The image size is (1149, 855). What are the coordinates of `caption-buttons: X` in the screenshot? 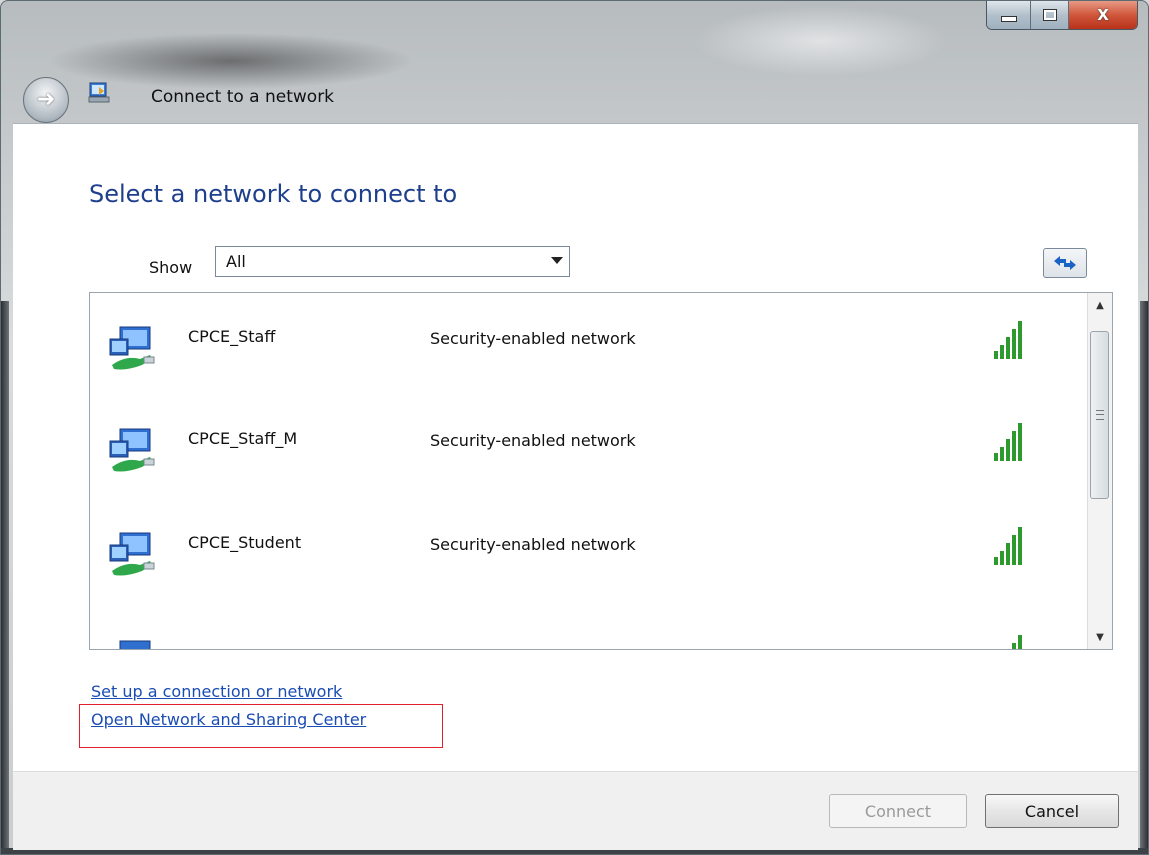 It's located at (1062, 15).